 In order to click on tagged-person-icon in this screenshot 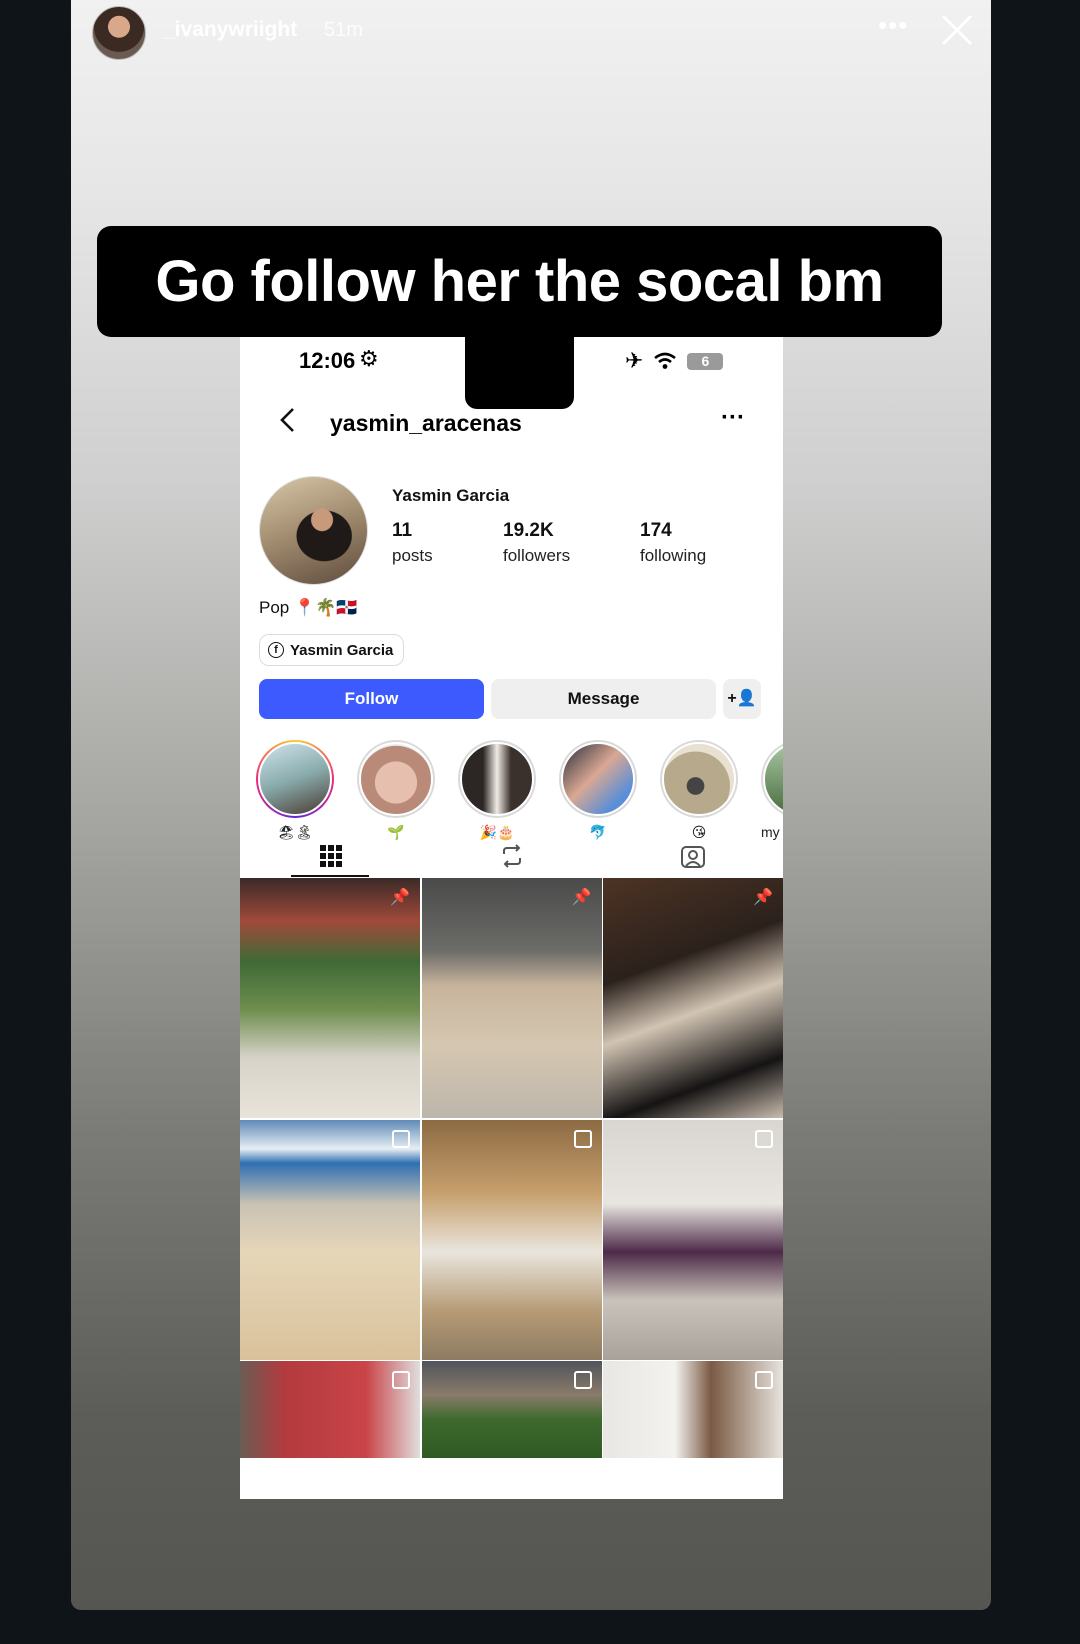, I will do `click(692, 857)`.